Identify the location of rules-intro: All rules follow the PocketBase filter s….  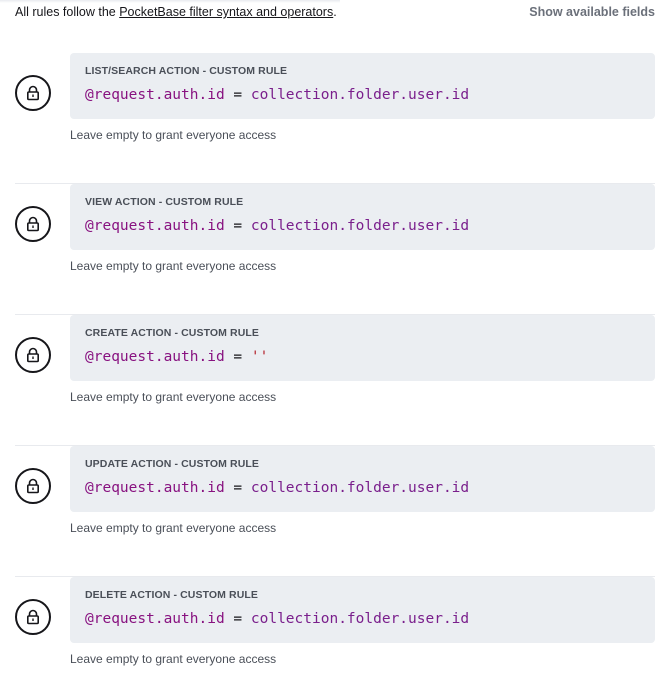
(176, 12).